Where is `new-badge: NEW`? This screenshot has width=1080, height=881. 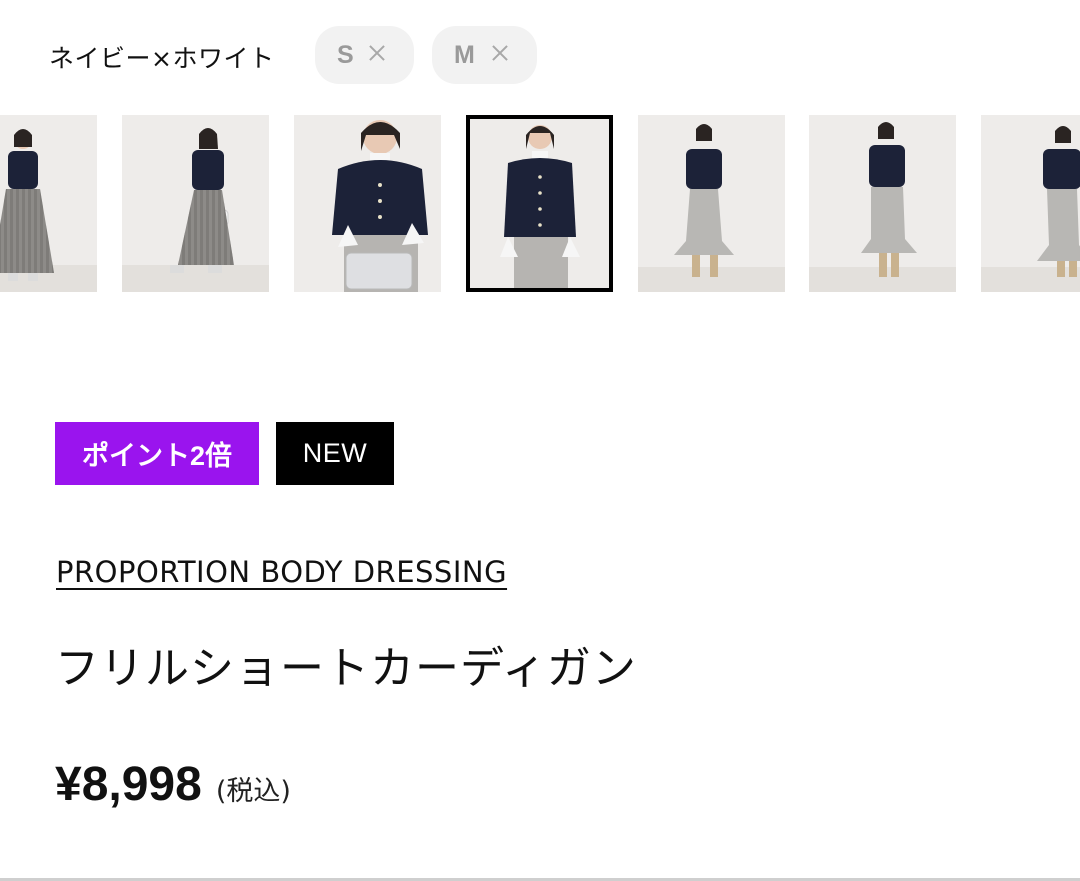 new-badge: NEW is located at coordinates (335, 453).